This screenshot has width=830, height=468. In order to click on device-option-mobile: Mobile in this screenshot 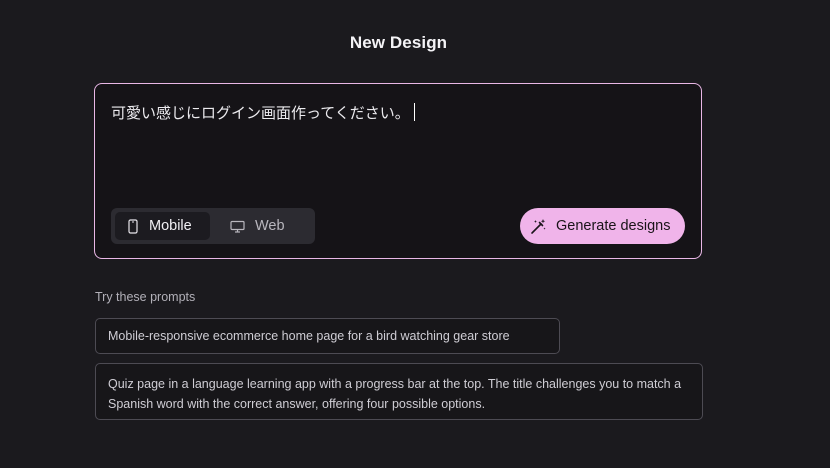, I will do `click(162, 226)`.